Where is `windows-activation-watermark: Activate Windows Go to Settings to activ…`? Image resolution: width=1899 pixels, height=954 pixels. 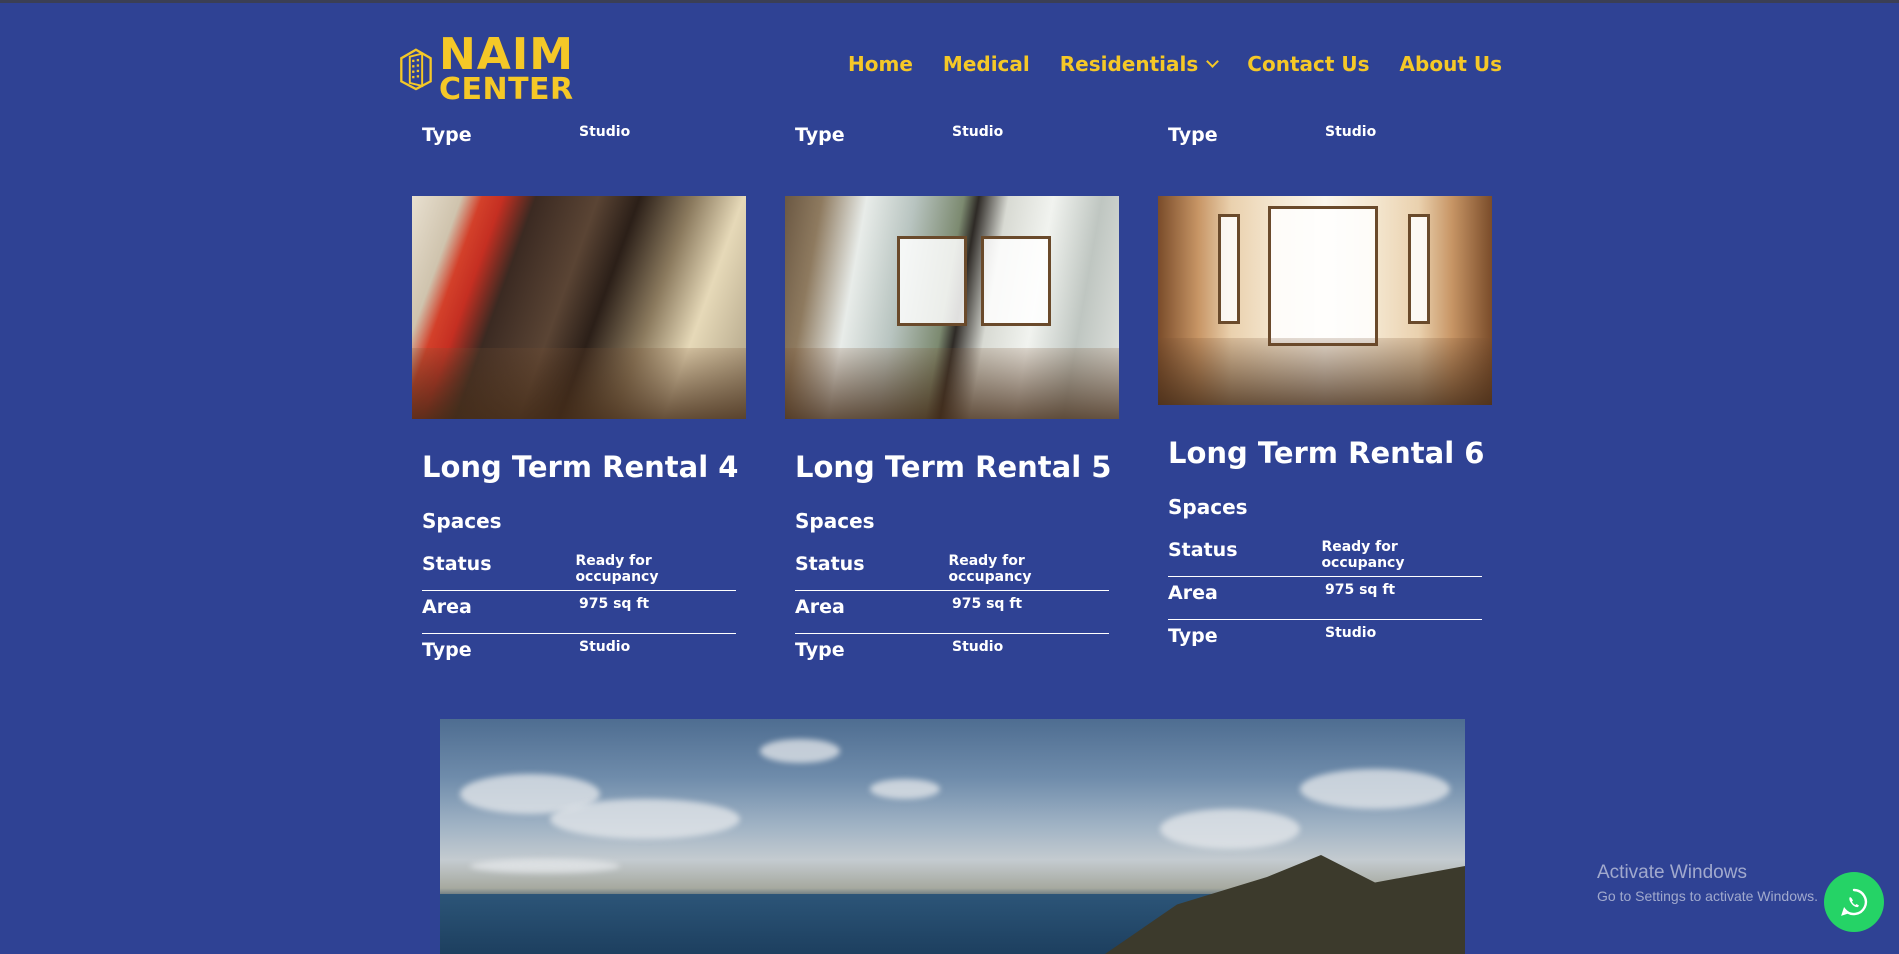 windows-activation-watermark: Activate Windows Go to Settings to activ… is located at coordinates (1707, 883).